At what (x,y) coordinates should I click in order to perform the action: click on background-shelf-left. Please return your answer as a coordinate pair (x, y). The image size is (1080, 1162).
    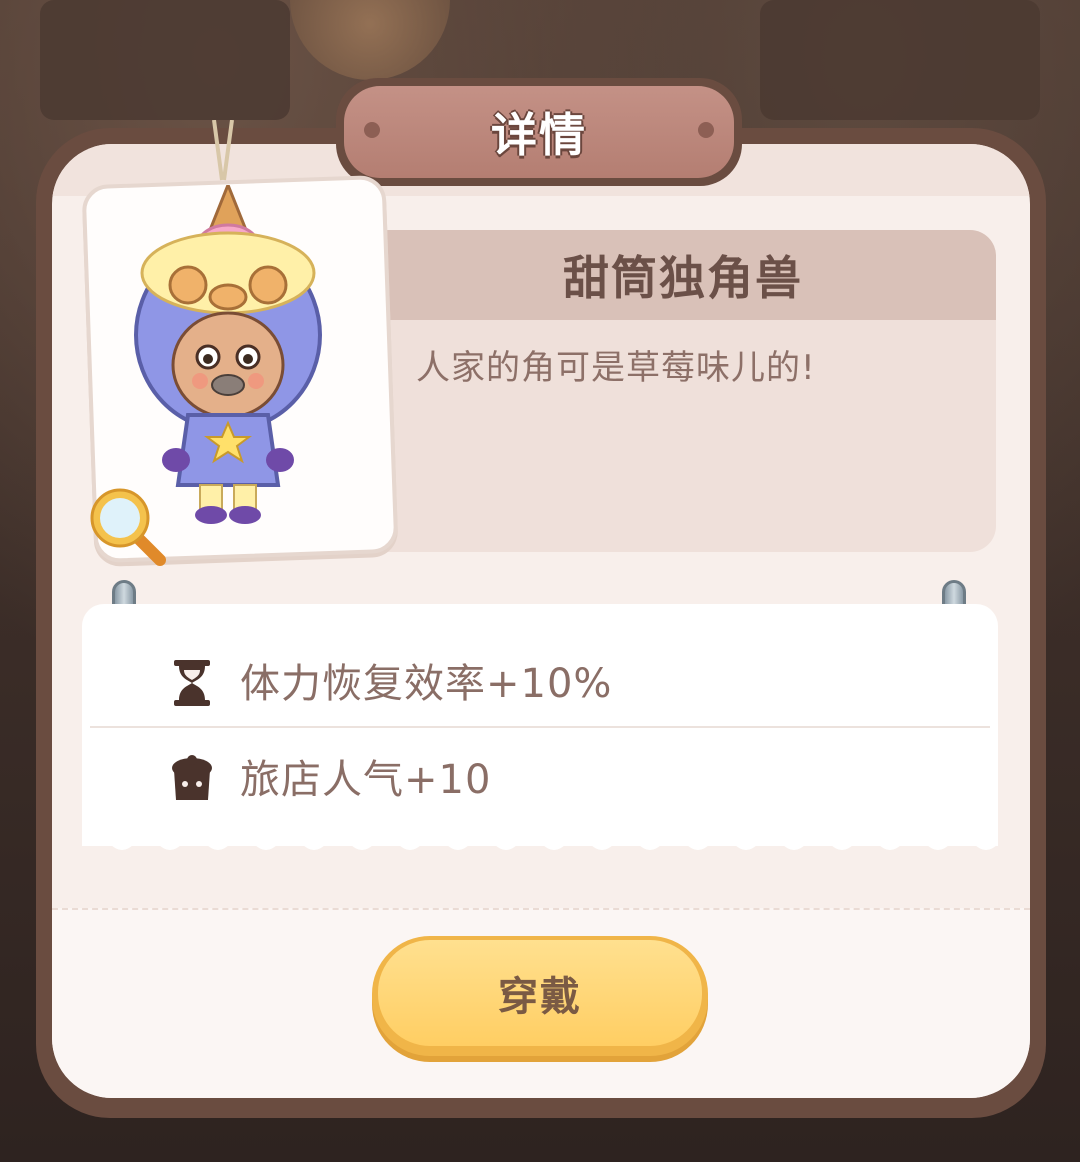
    Looking at the image, I should click on (165, 60).